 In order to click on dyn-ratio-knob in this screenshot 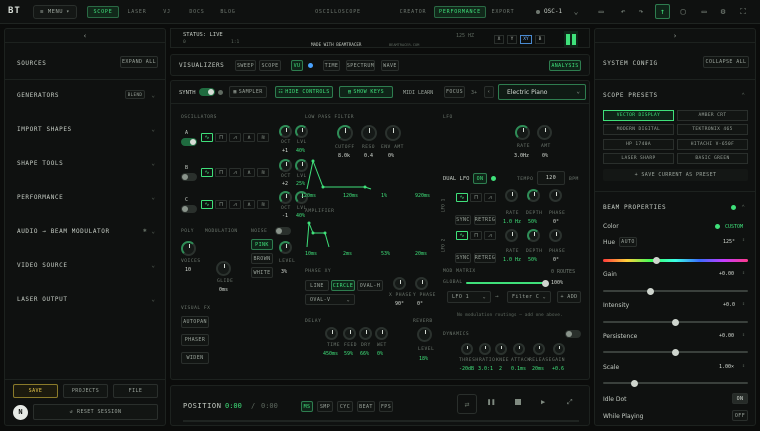, I will do `click(485, 349)`.